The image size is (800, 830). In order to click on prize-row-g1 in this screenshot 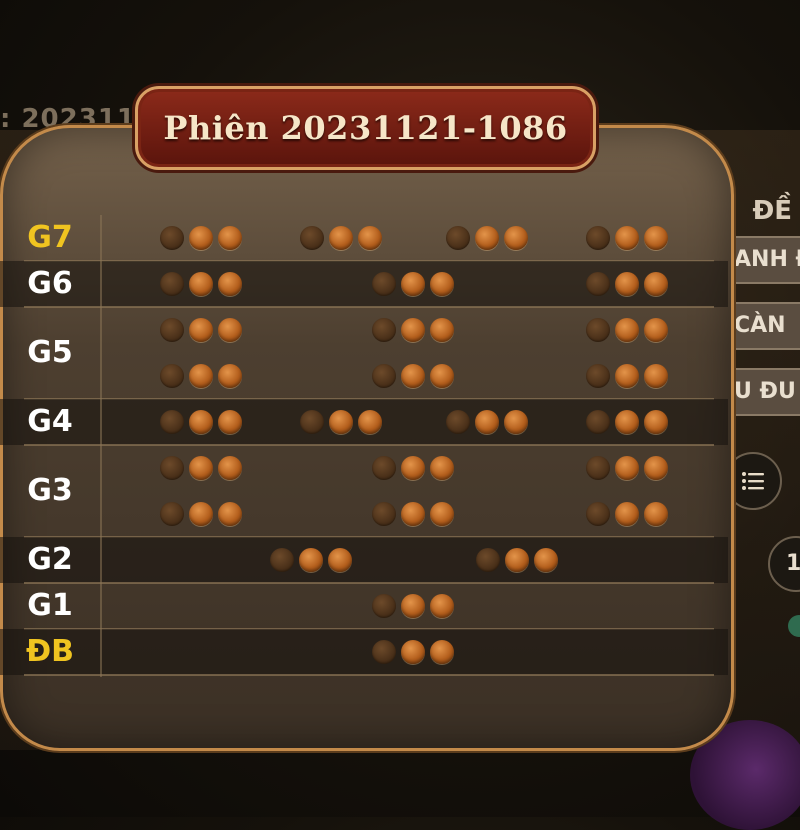, I will do `click(364, 606)`.